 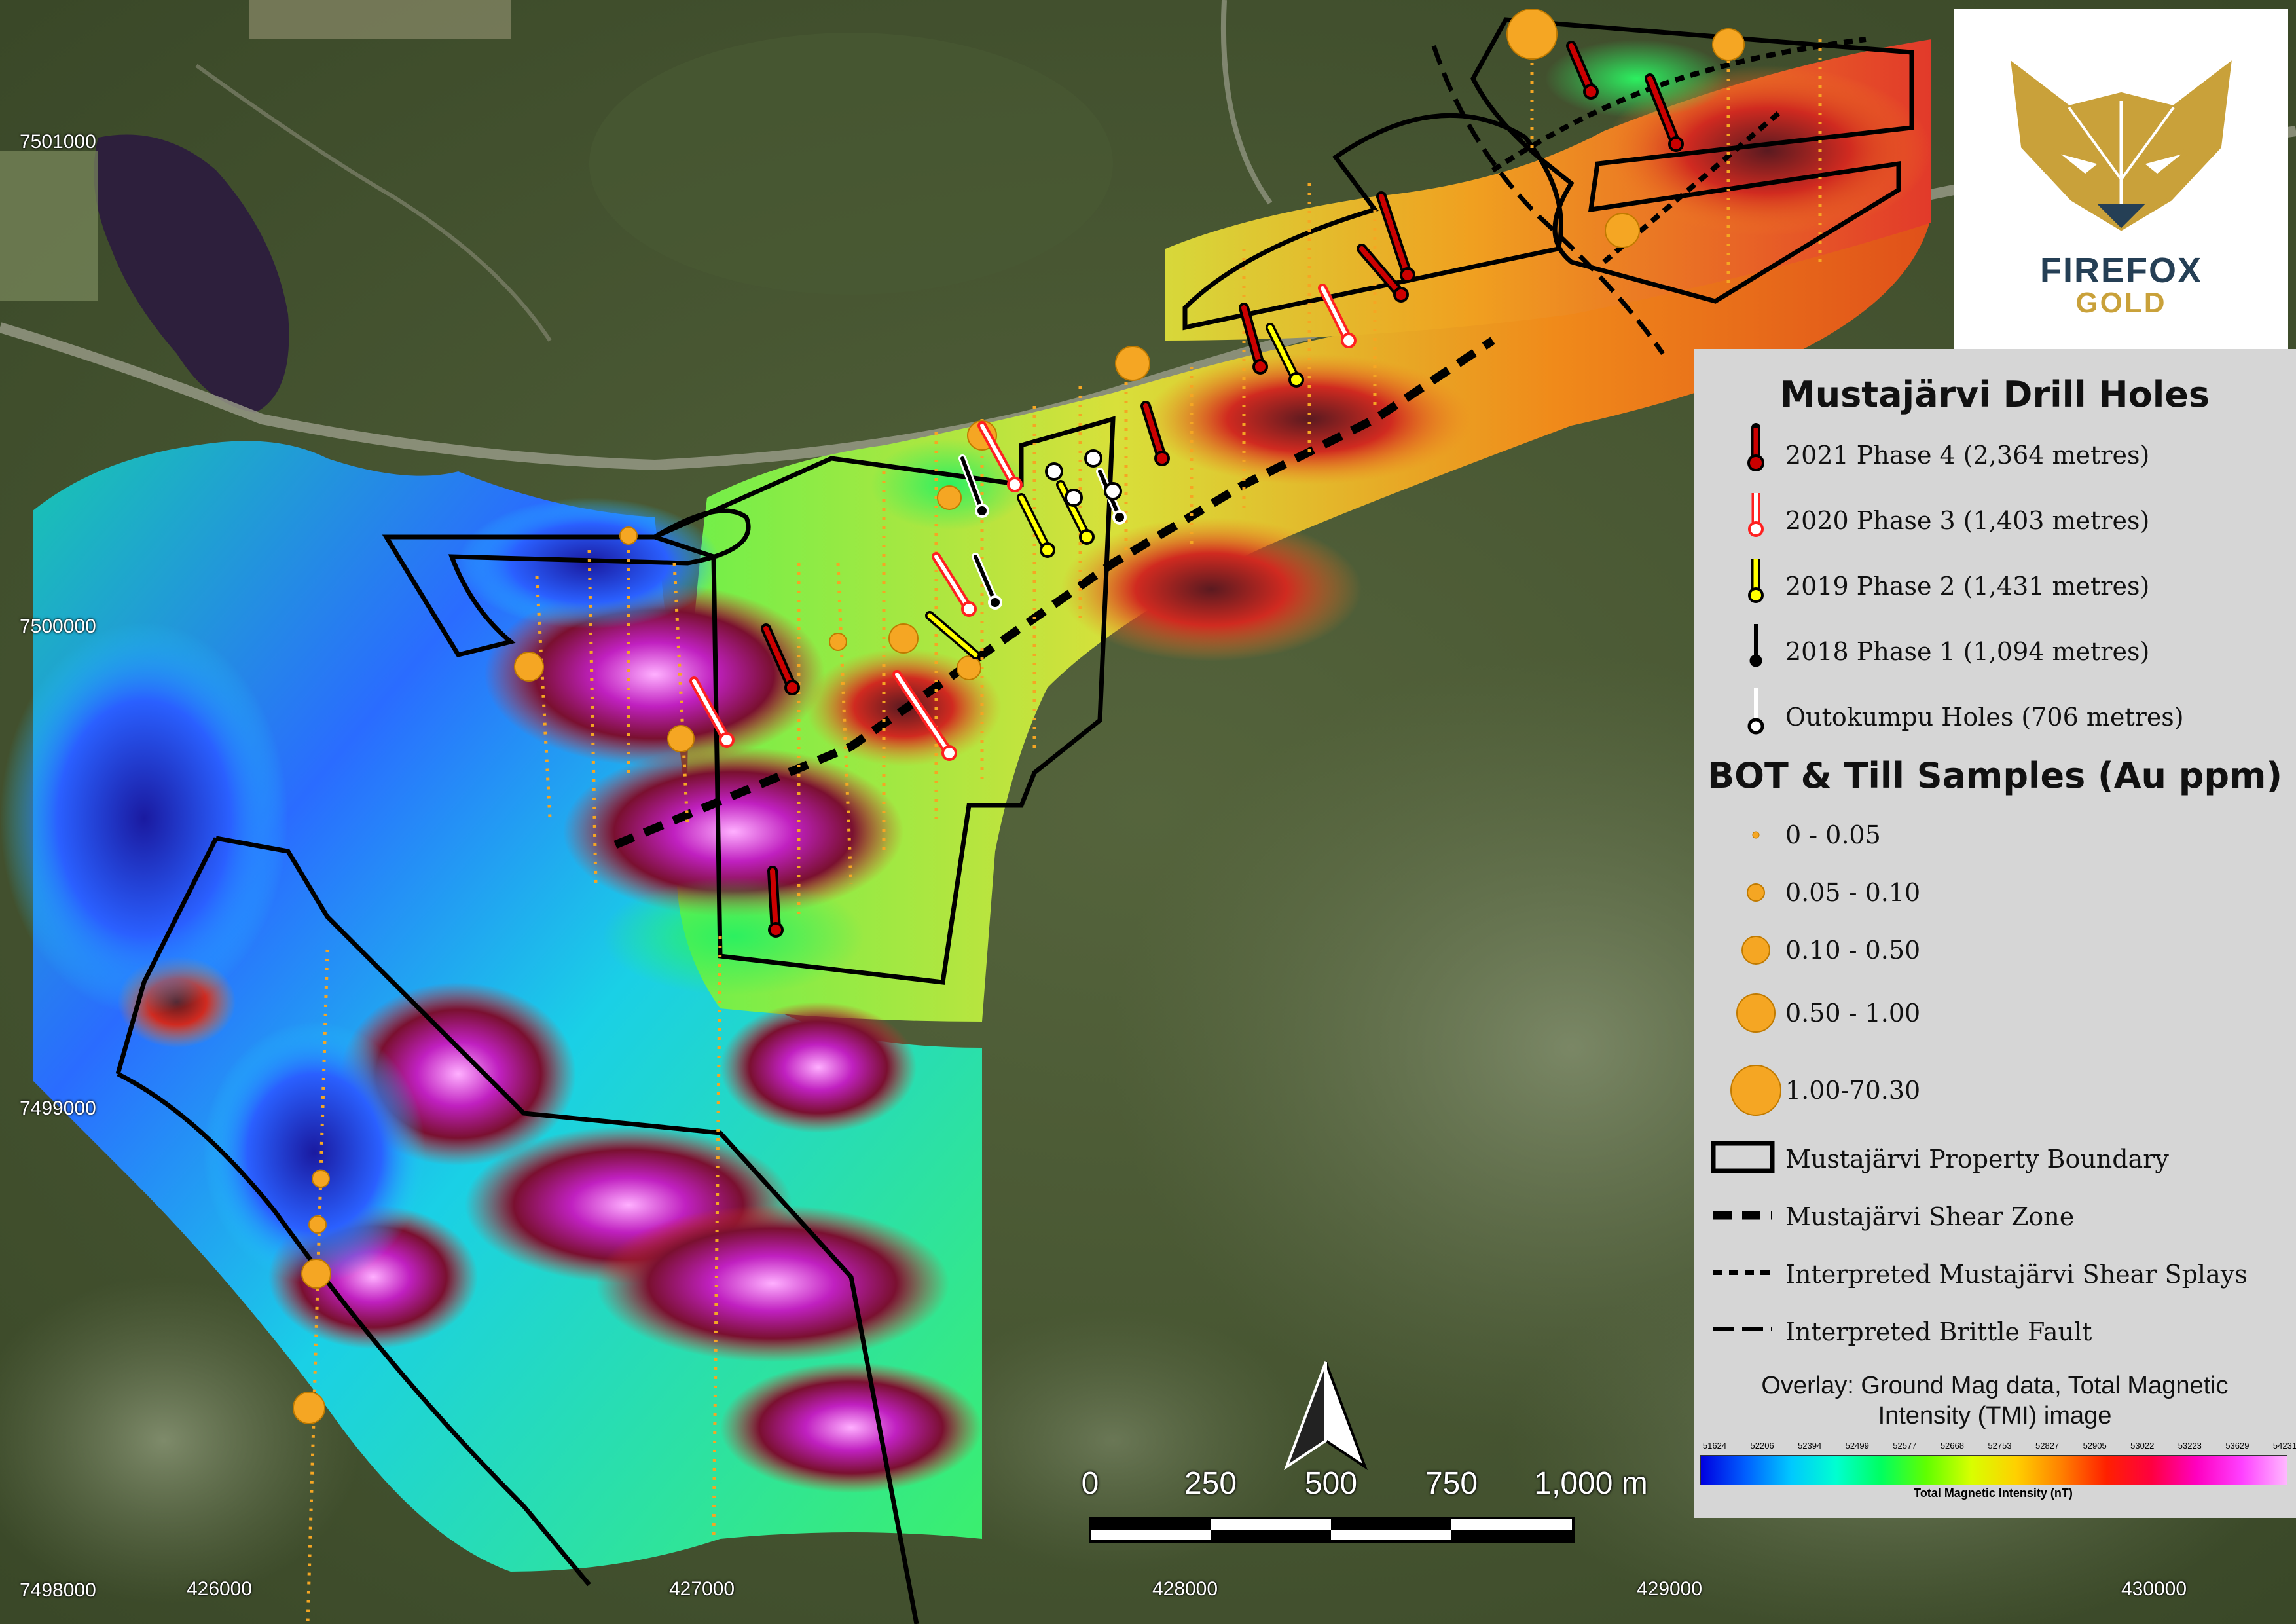 What do you see at coordinates (1853, 1013) in the screenshot?
I see `legend-sample-range: 0.50 - 1.00` at bounding box center [1853, 1013].